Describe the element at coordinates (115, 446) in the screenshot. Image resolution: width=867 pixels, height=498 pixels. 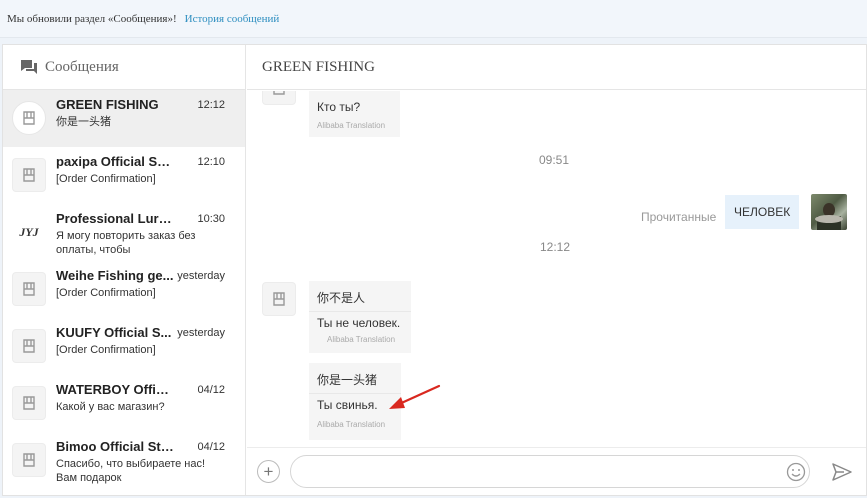
I see `conversation-name: Bimoo Official Store` at that location.